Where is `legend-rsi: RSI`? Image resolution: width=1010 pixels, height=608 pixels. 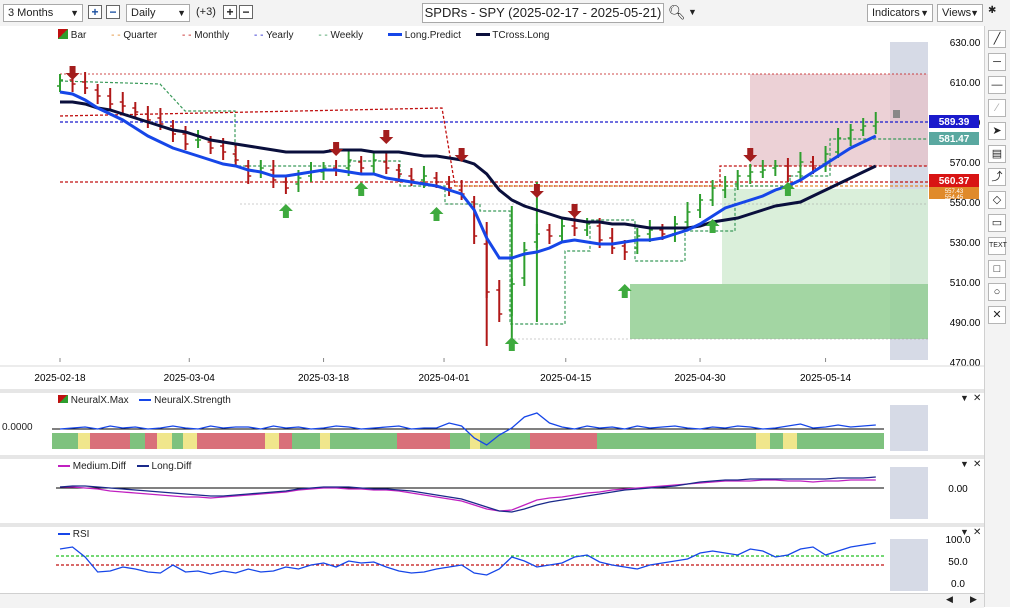 legend-rsi: RSI is located at coordinates (81, 534).